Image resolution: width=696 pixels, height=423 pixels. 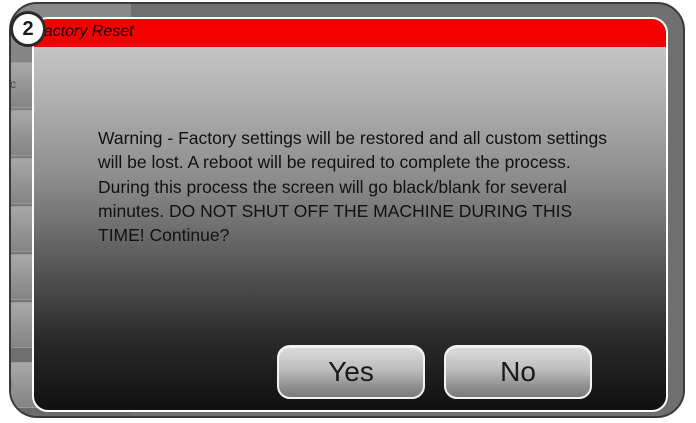 What do you see at coordinates (10, 384) in the screenshot?
I see `background-tab-label: Fi` at bounding box center [10, 384].